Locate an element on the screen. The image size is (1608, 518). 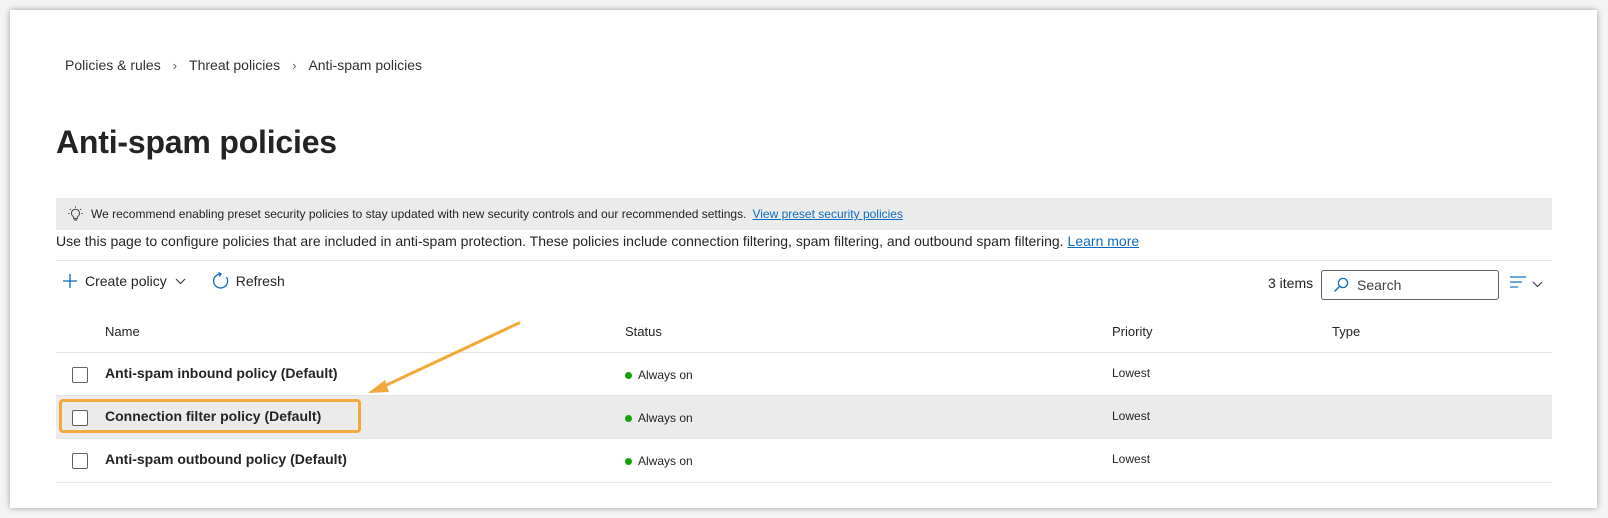
column-header-priority: Priority is located at coordinates (1132, 331).